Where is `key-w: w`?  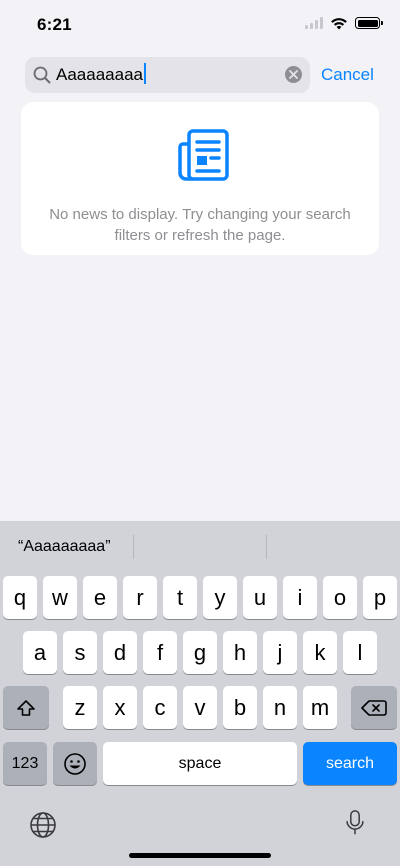 key-w: w is located at coordinates (60, 597).